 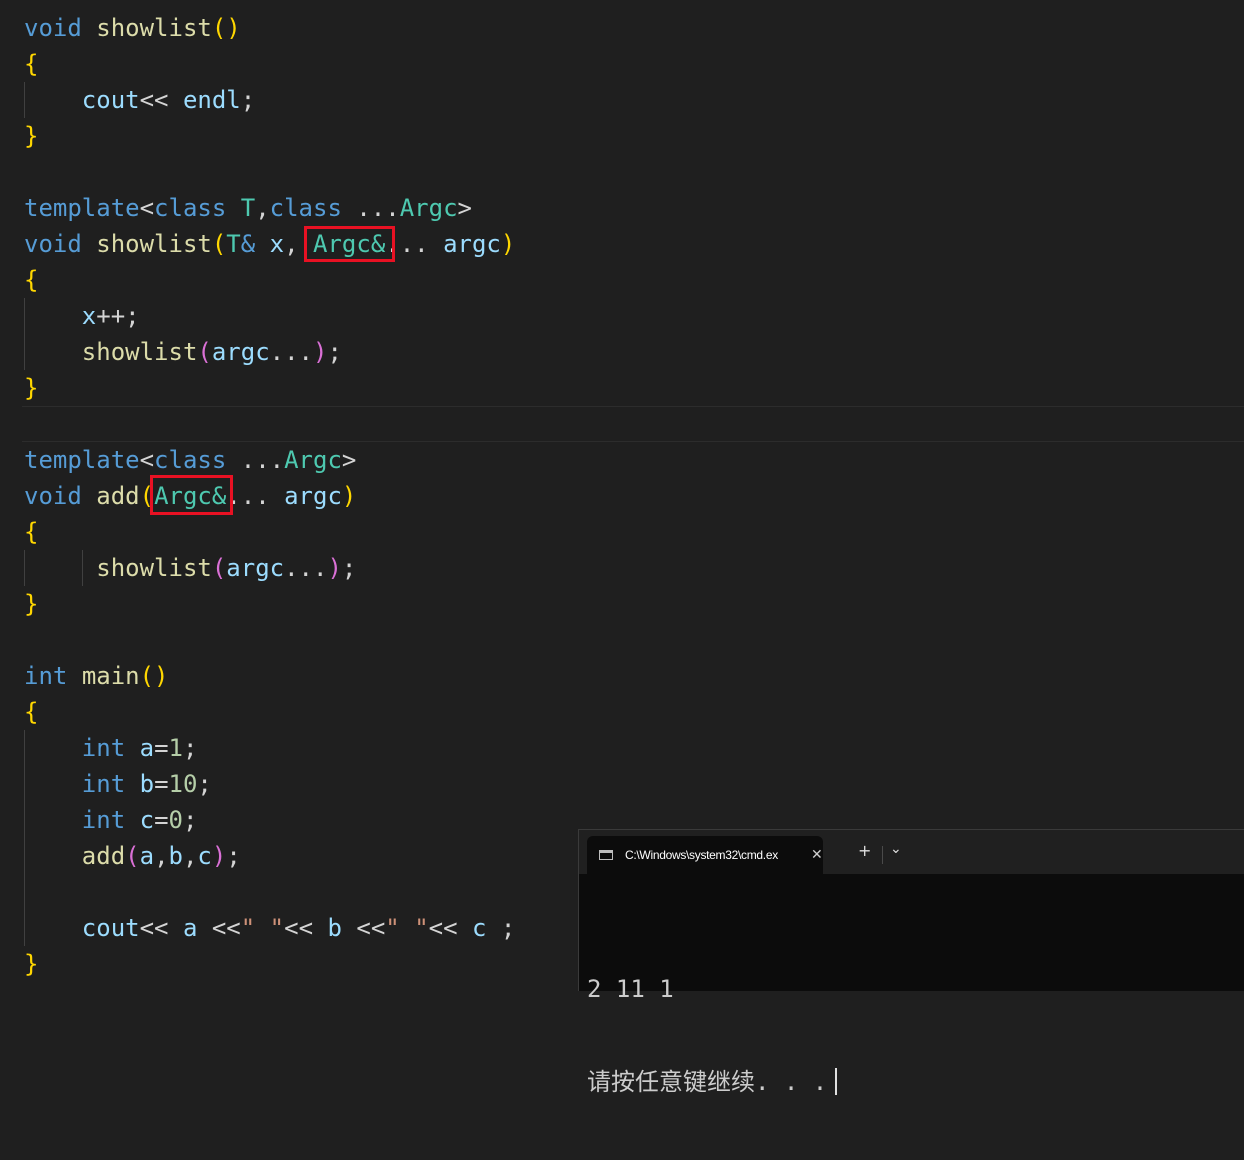 I want to click on chevron-down-icon: ⌄, so click(x=896, y=849).